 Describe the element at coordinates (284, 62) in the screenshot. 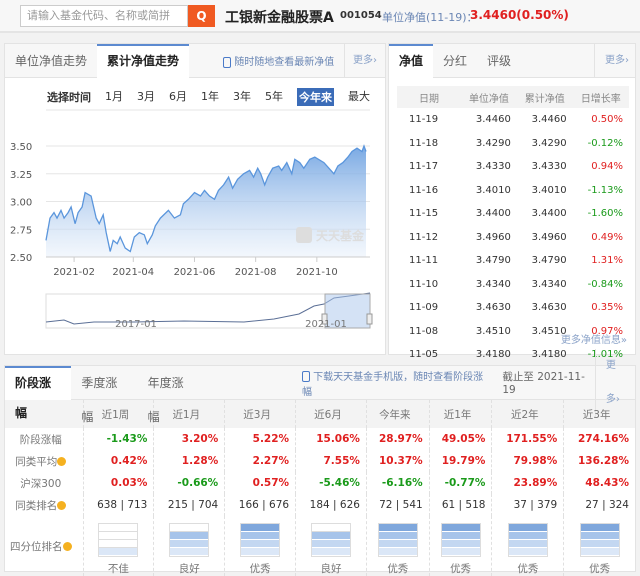

I see `promo-text: 随时随地查看最新净值` at that location.